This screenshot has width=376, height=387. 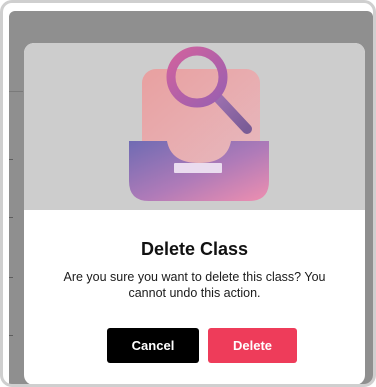 What do you see at coordinates (153, 345) in the screenshot?
I see `cancel-button: Cancel` at bounding box center [153, 345].